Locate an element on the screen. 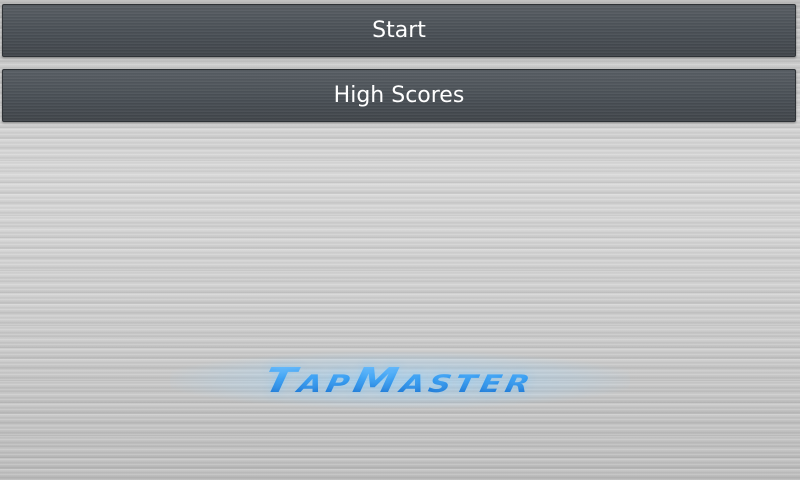  game-logo: TapMaster is located at coordinates (400, 380).